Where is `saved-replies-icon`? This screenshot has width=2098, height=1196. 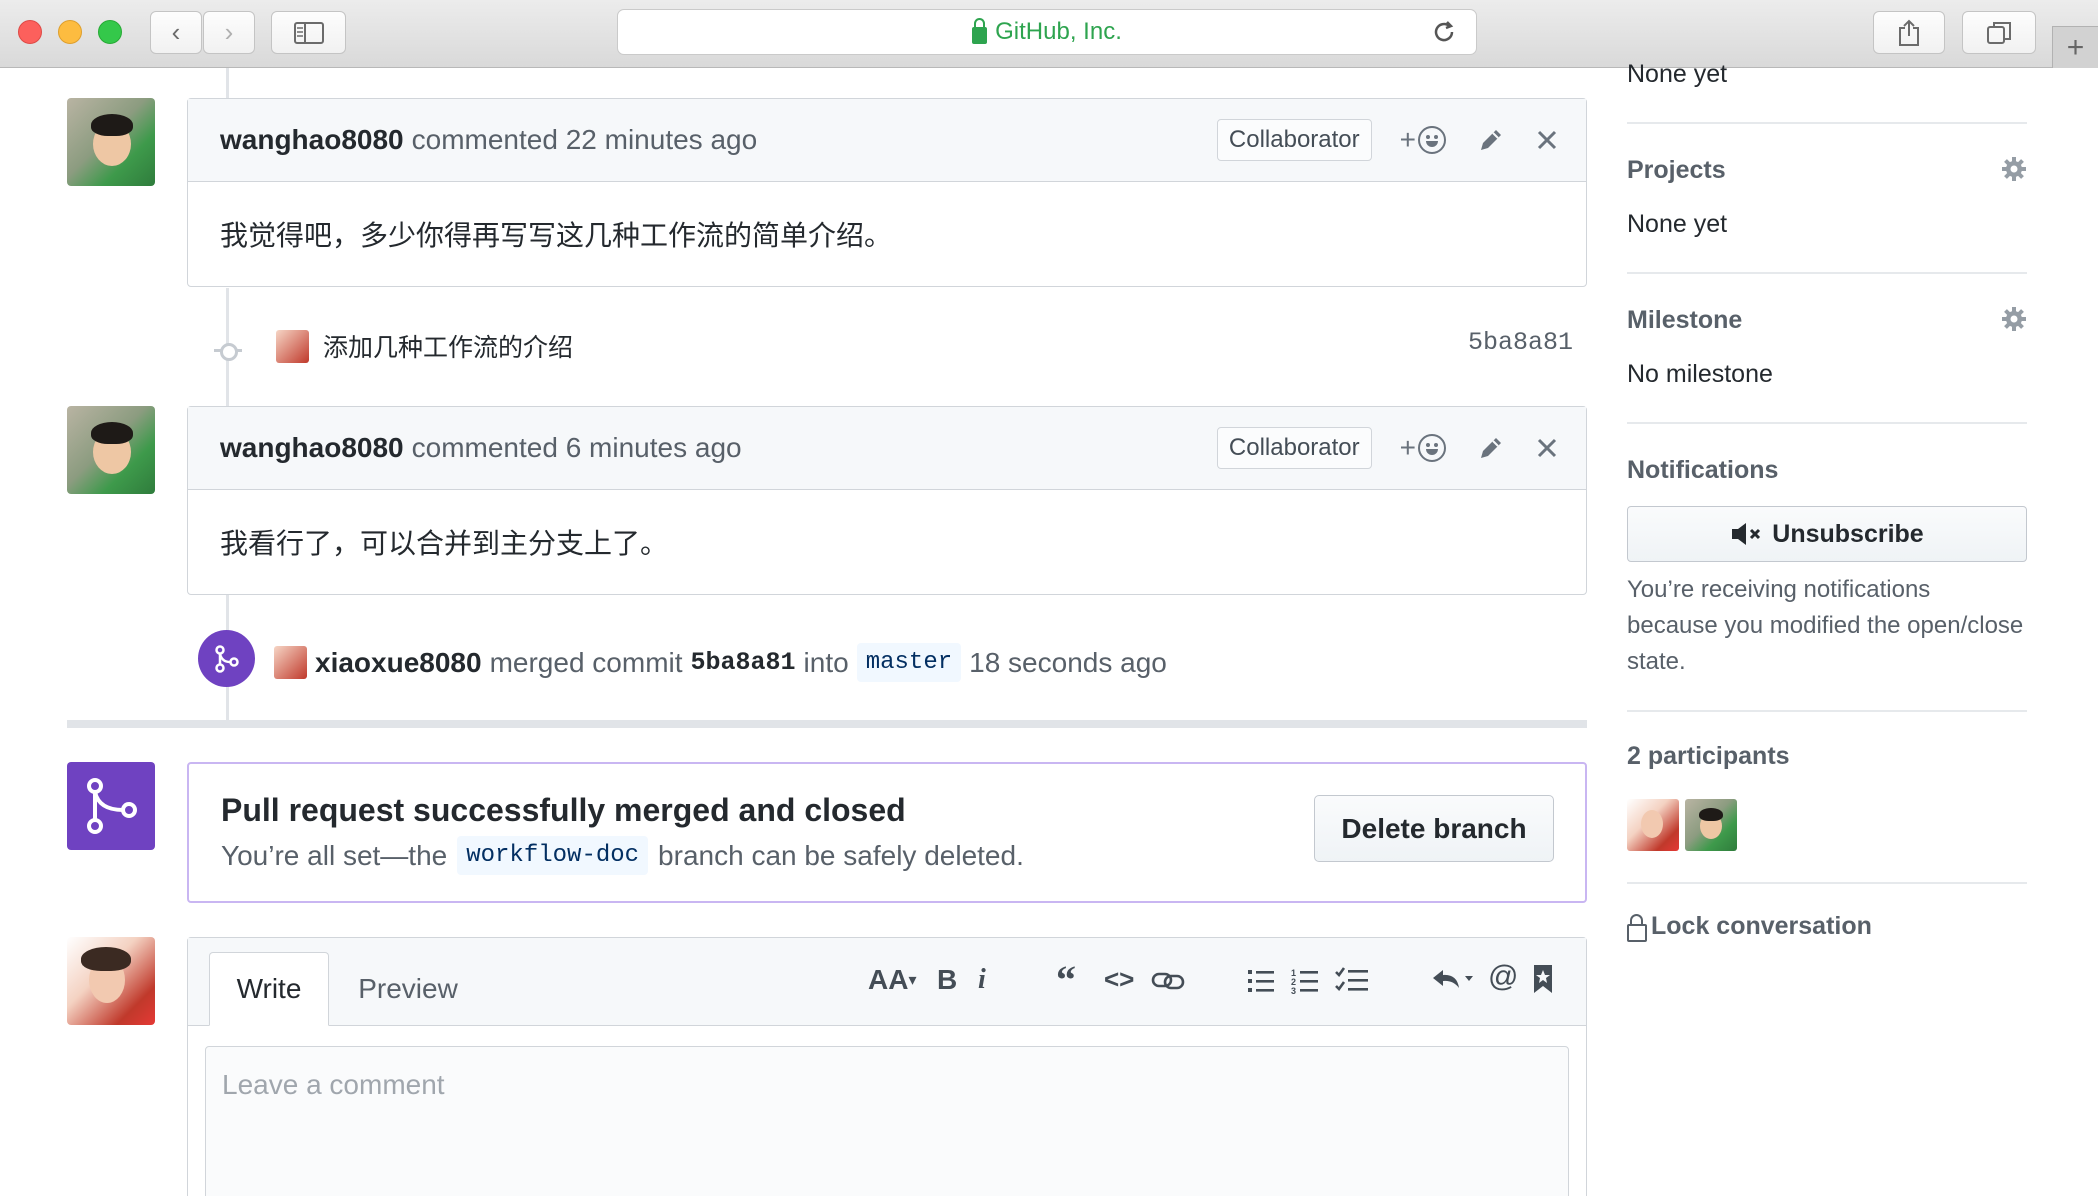
saved-replies-icon is located at coordinates (1543, 979).